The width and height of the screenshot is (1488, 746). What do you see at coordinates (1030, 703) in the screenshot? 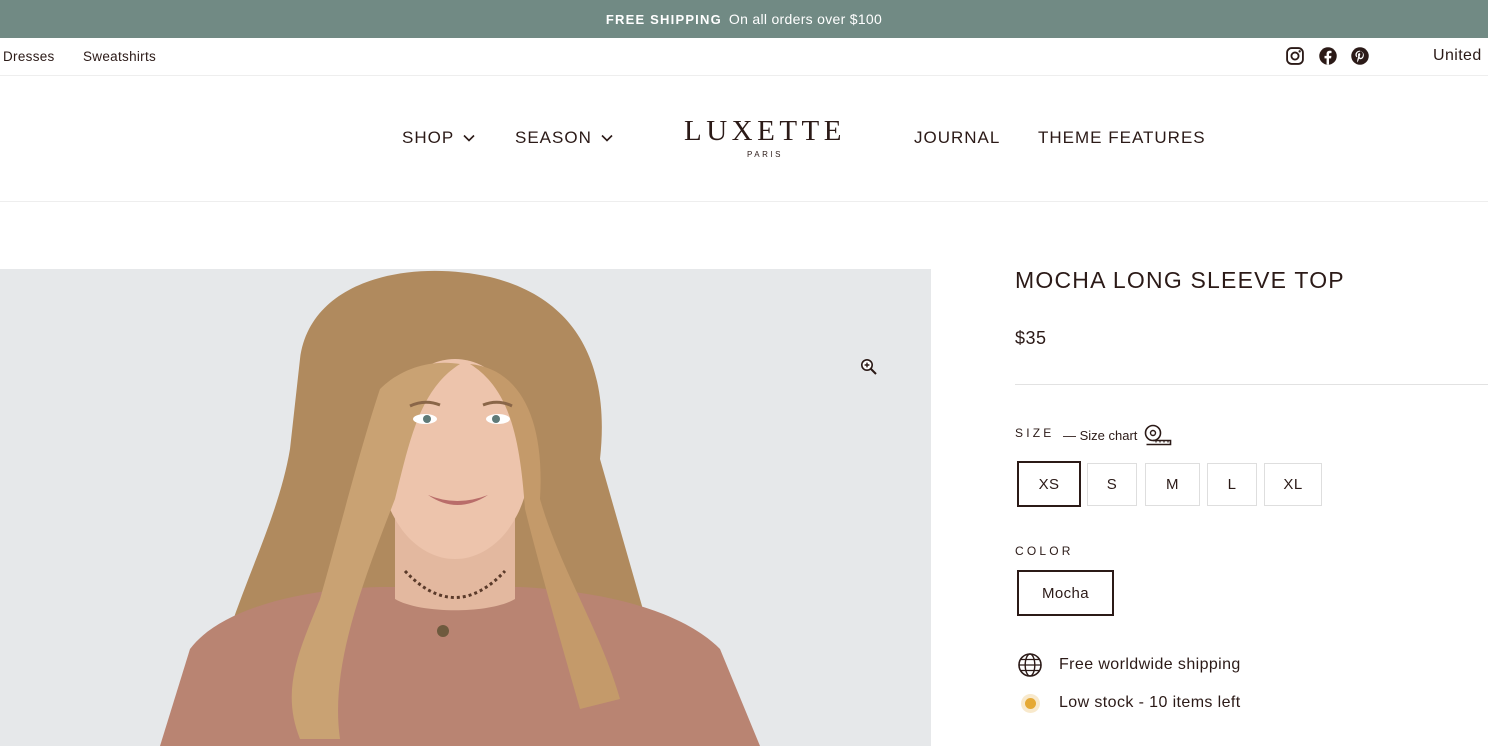
I see `stock-dot-icon` at bounding box center [1030, 703].